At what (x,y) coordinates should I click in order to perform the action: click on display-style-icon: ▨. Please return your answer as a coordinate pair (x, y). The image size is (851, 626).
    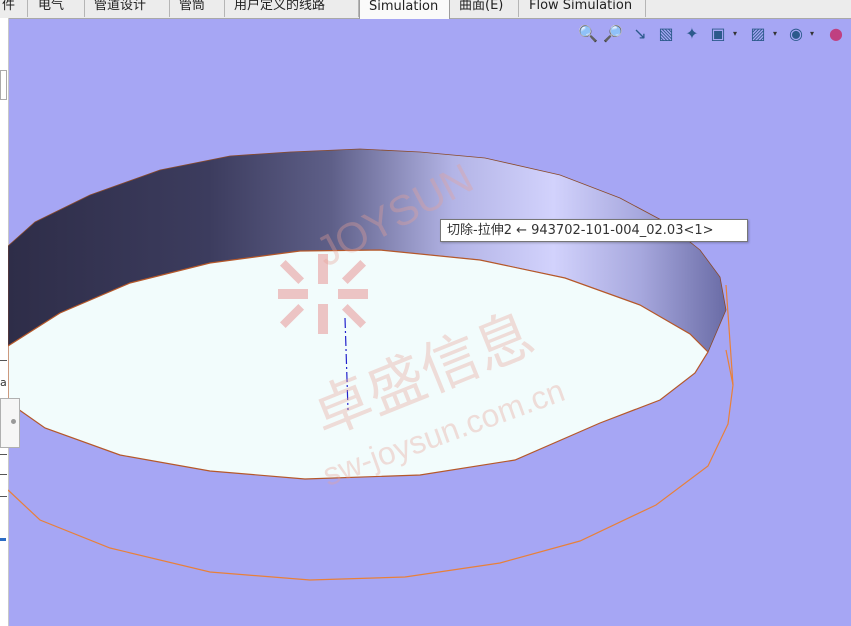
    Looking at the image, I should click on (758, 34).